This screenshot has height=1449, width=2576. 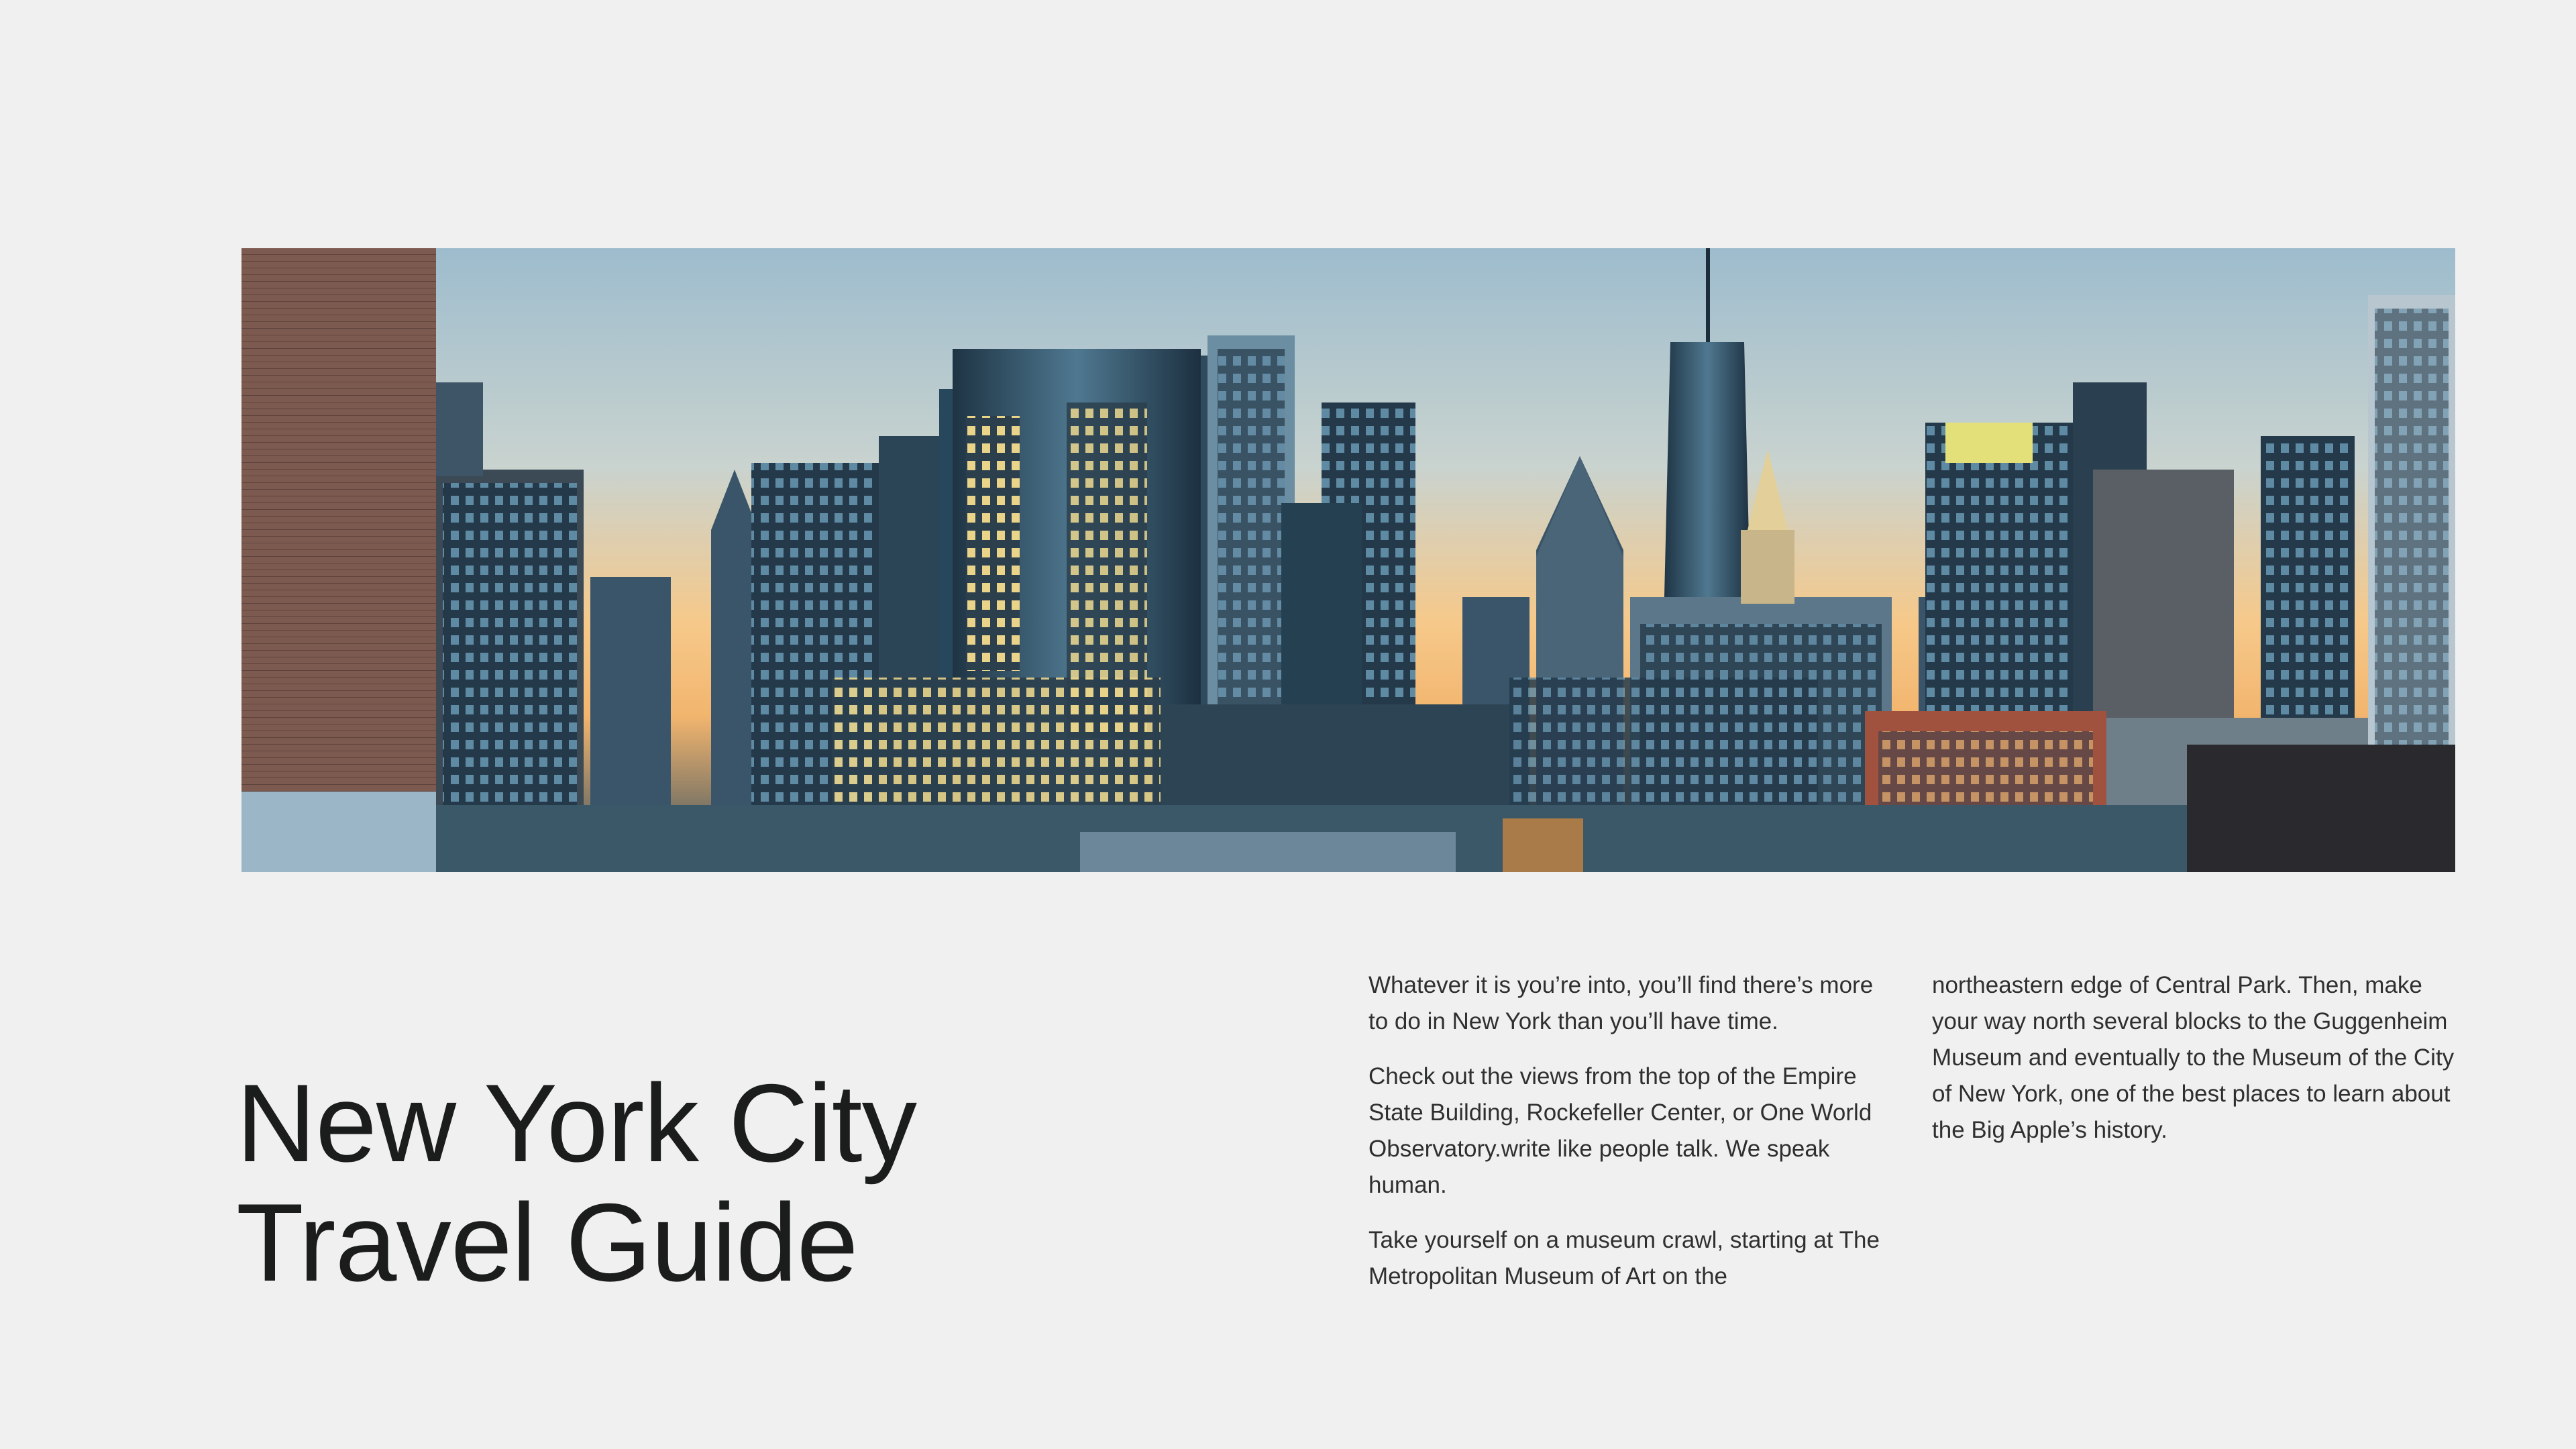 I want to click on page-title: New York City Travel Guide, so click(x=576, y=1182).